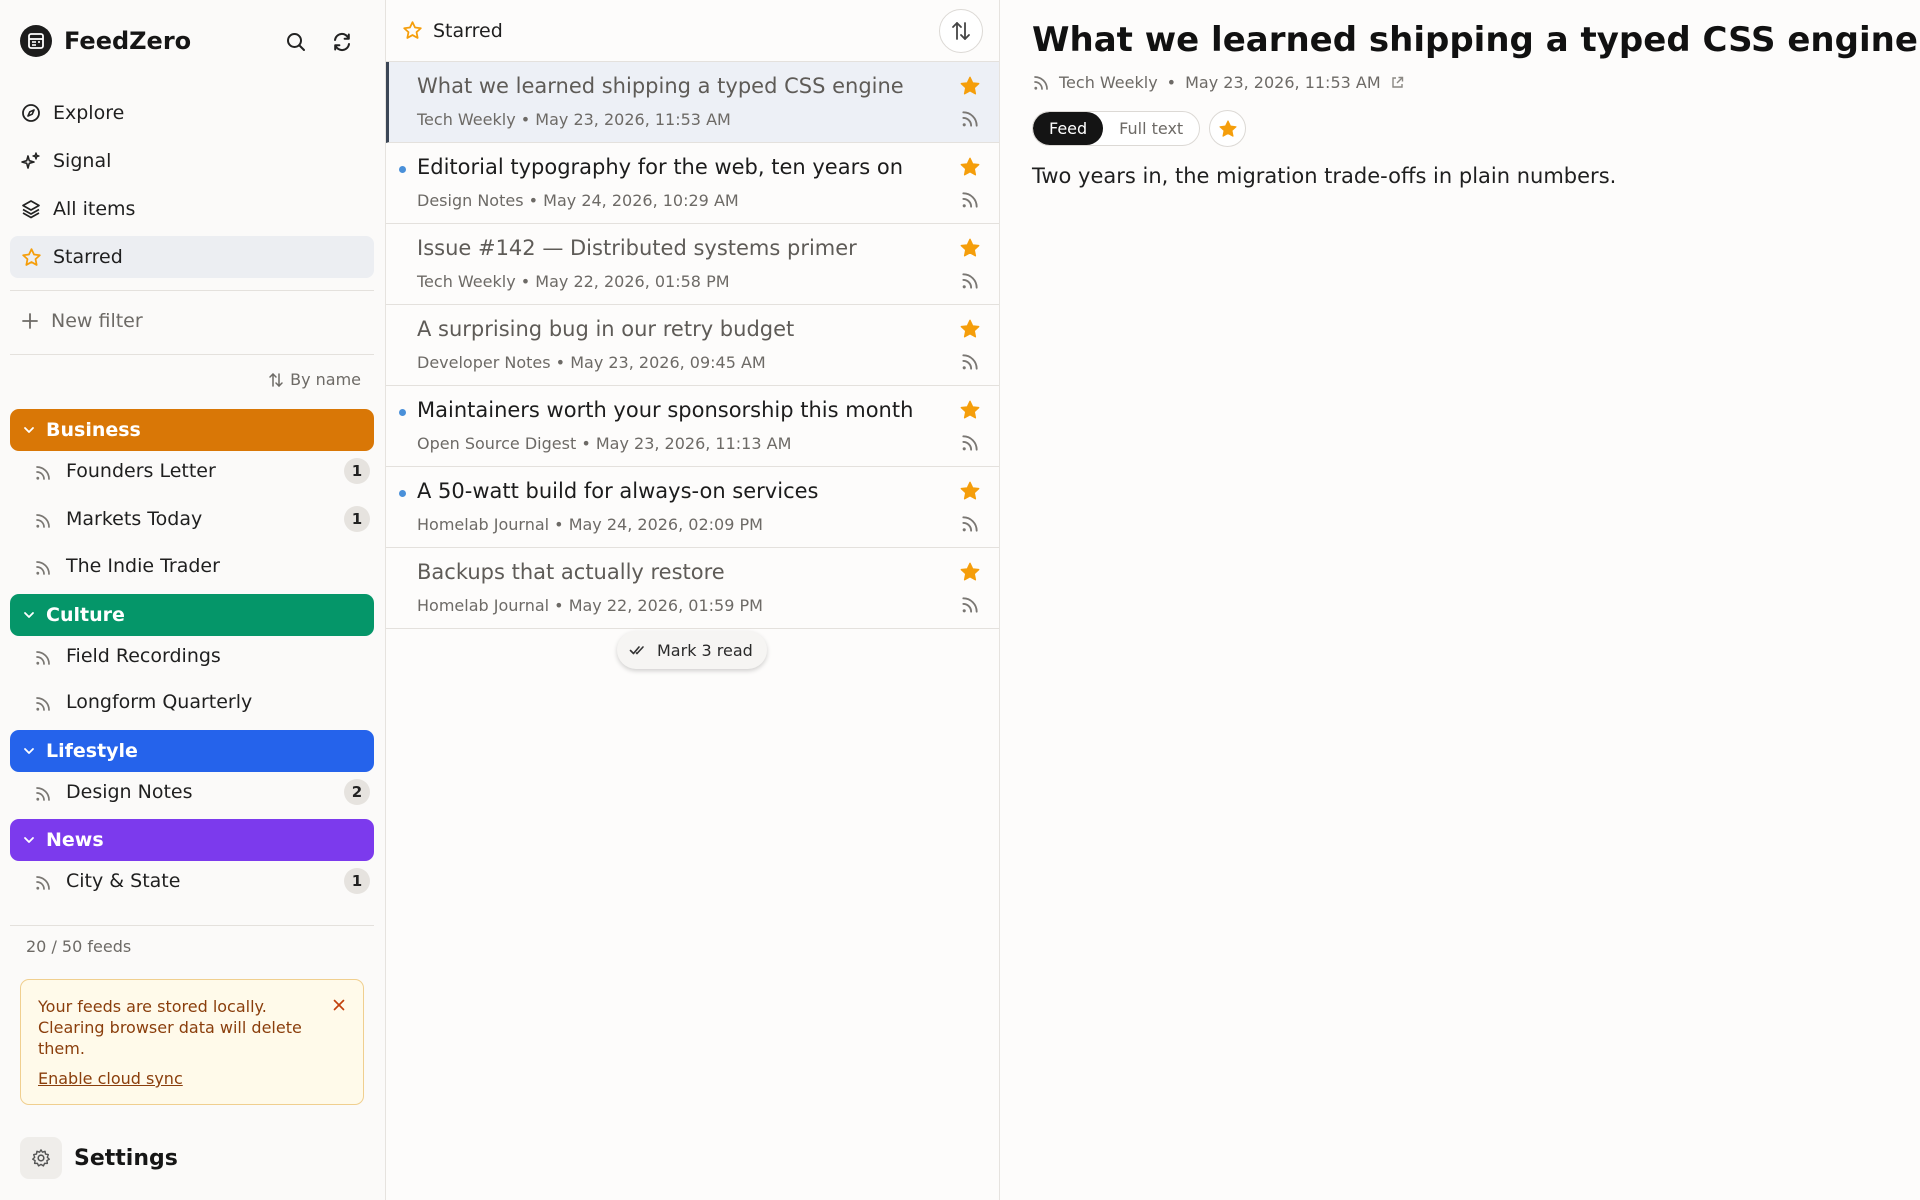 The height and width of the screenshot is (1200, 1920). I want to click on article-row-title: Issue #142 — Distributed systems primer, so click(637, 248).